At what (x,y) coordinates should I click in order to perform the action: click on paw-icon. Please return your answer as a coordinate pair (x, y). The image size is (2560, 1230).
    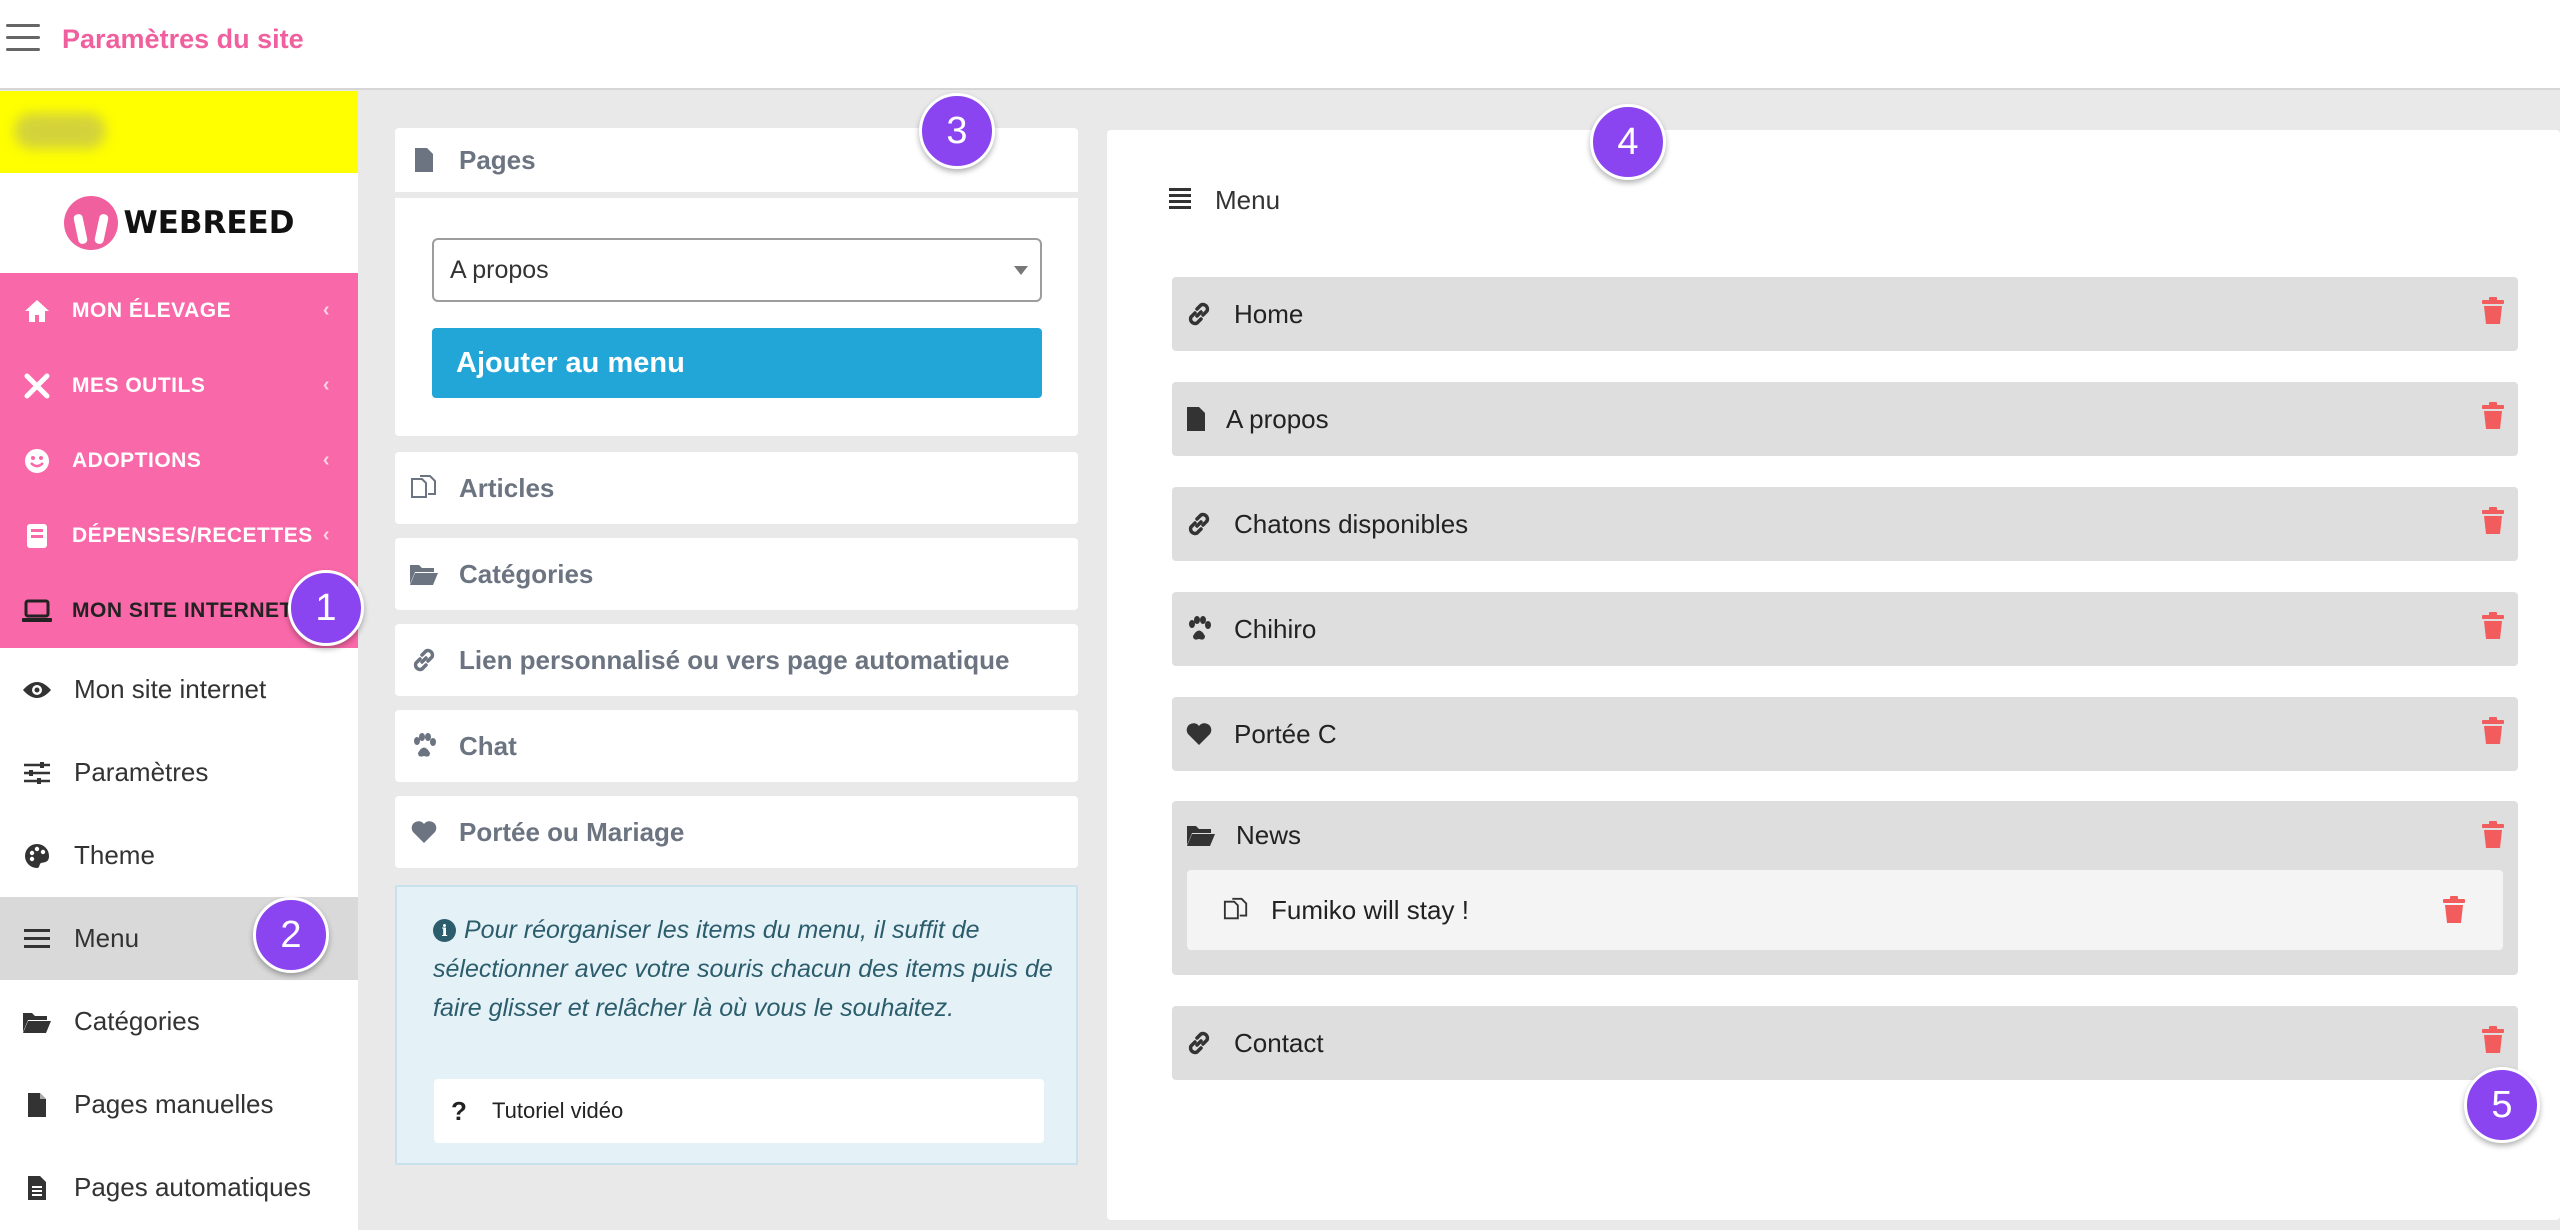
    Looking at the image, I should click on (1199, 629).